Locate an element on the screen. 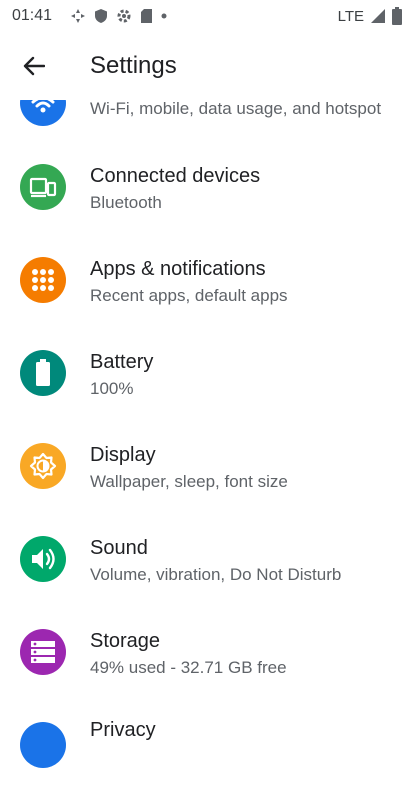 The width and height of the screenshot is (412, 785). settings-item-storage: Storage 49% used - 32.71 GB free is located at coordinates (206, 652).